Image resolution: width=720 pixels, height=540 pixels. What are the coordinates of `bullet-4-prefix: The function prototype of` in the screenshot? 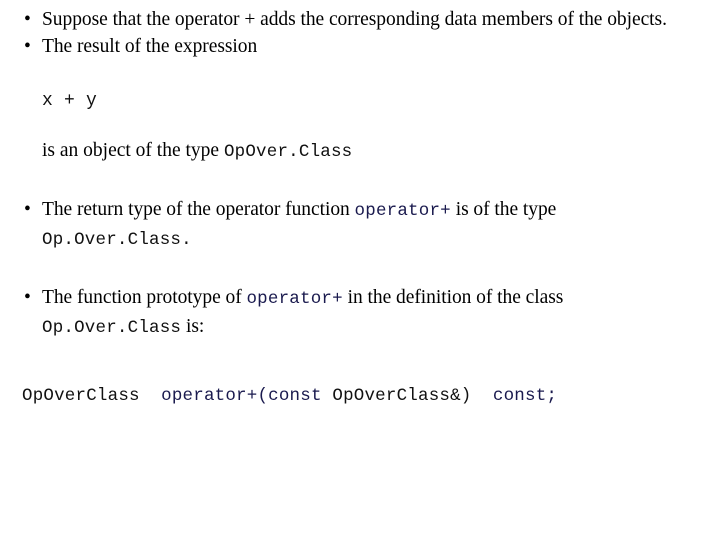 It's located at (144, 297).